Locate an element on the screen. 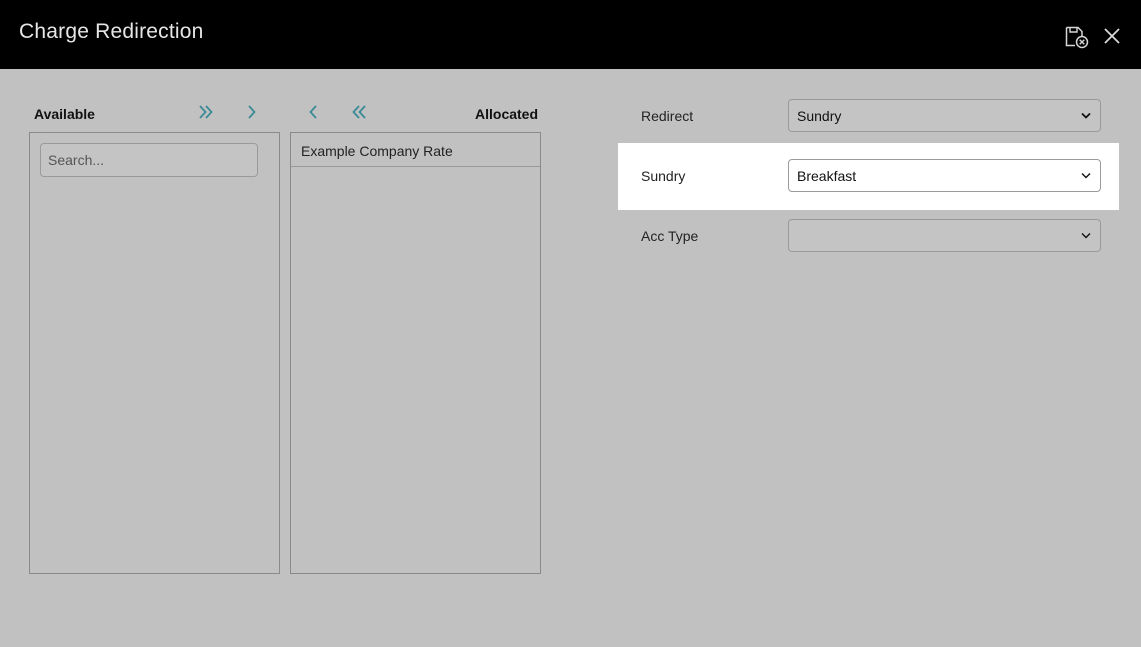 This screenshot has width=1141, height=647. move-left-icon is located at coordinates (313, 112).